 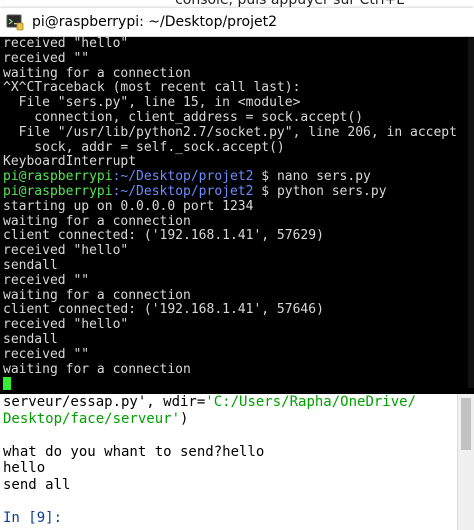 I want to click on terminal-titlebar: pi@raspberrypi: ~/Desktop/projet2, so click(x=237, y=22).